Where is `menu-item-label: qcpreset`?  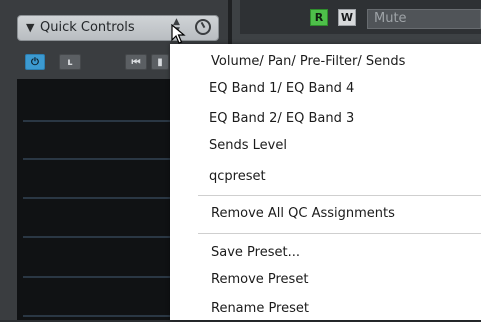
menu-item-label: qcpreset is located at coordinates (237, 176).